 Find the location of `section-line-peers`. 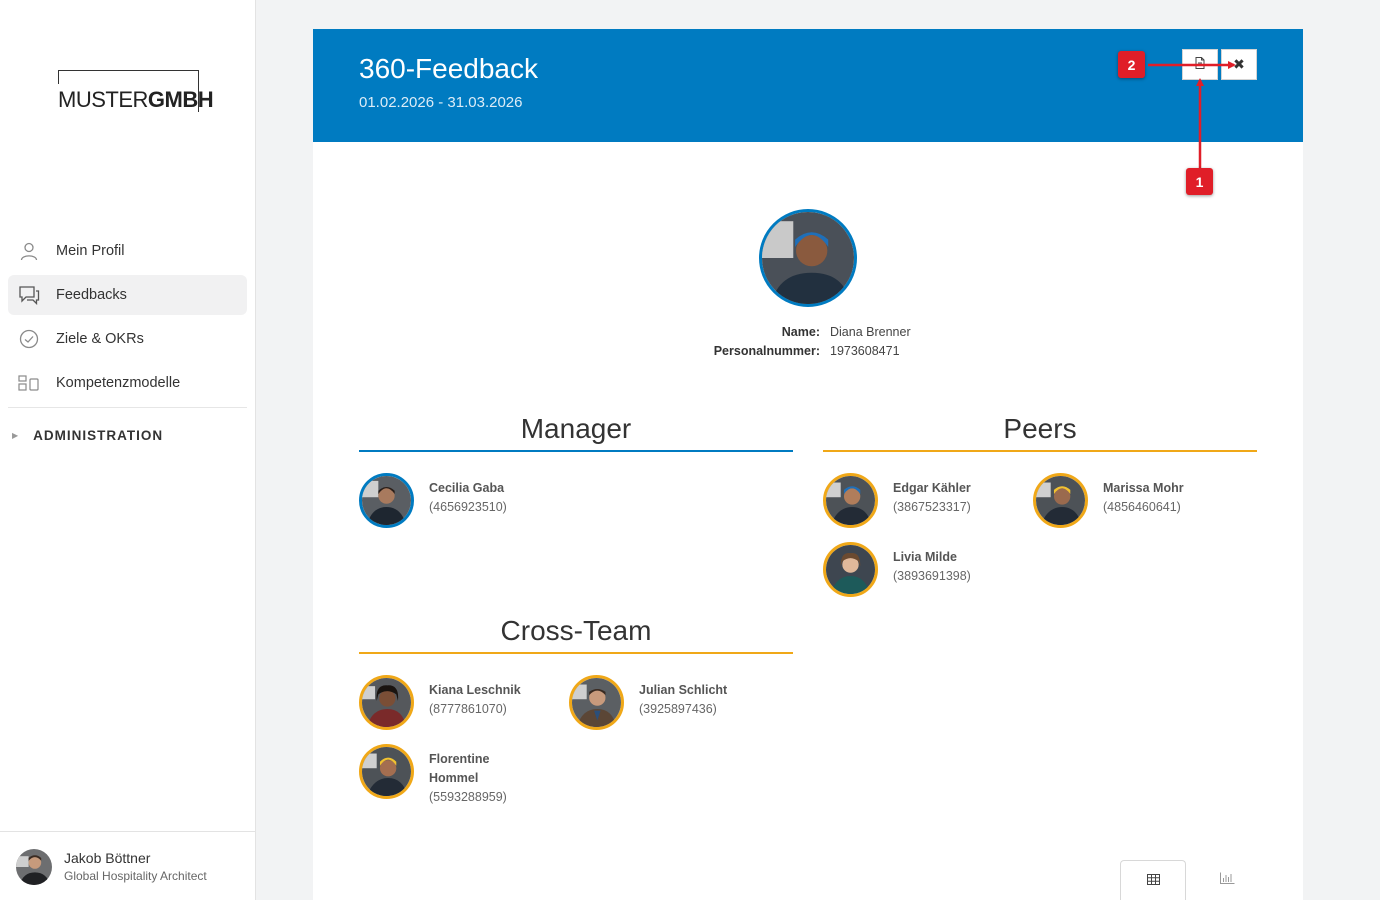

section-line-peers is located at coordinates (1040, 451).